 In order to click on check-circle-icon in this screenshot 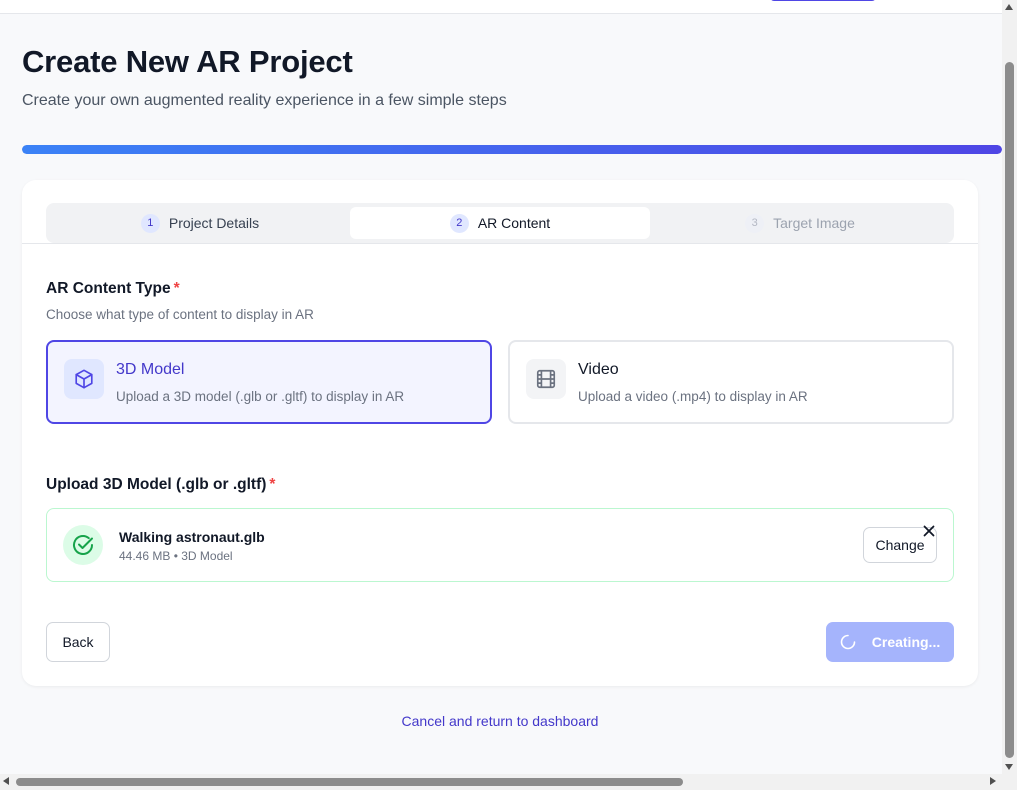, I will do `click(83, 545)`.